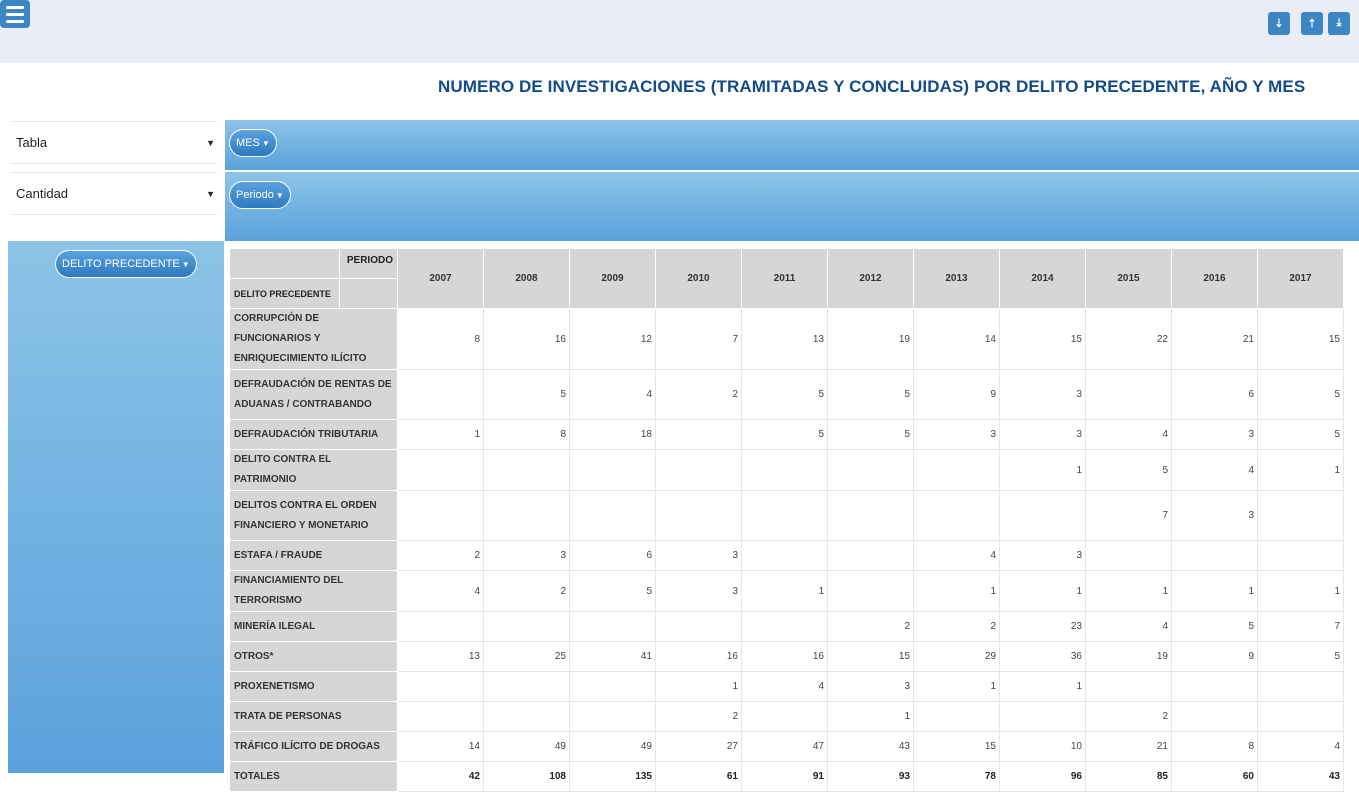  Describe the element at coordinates (1042, 776) in the screenshot. I see `total-cell: 96` at that location.